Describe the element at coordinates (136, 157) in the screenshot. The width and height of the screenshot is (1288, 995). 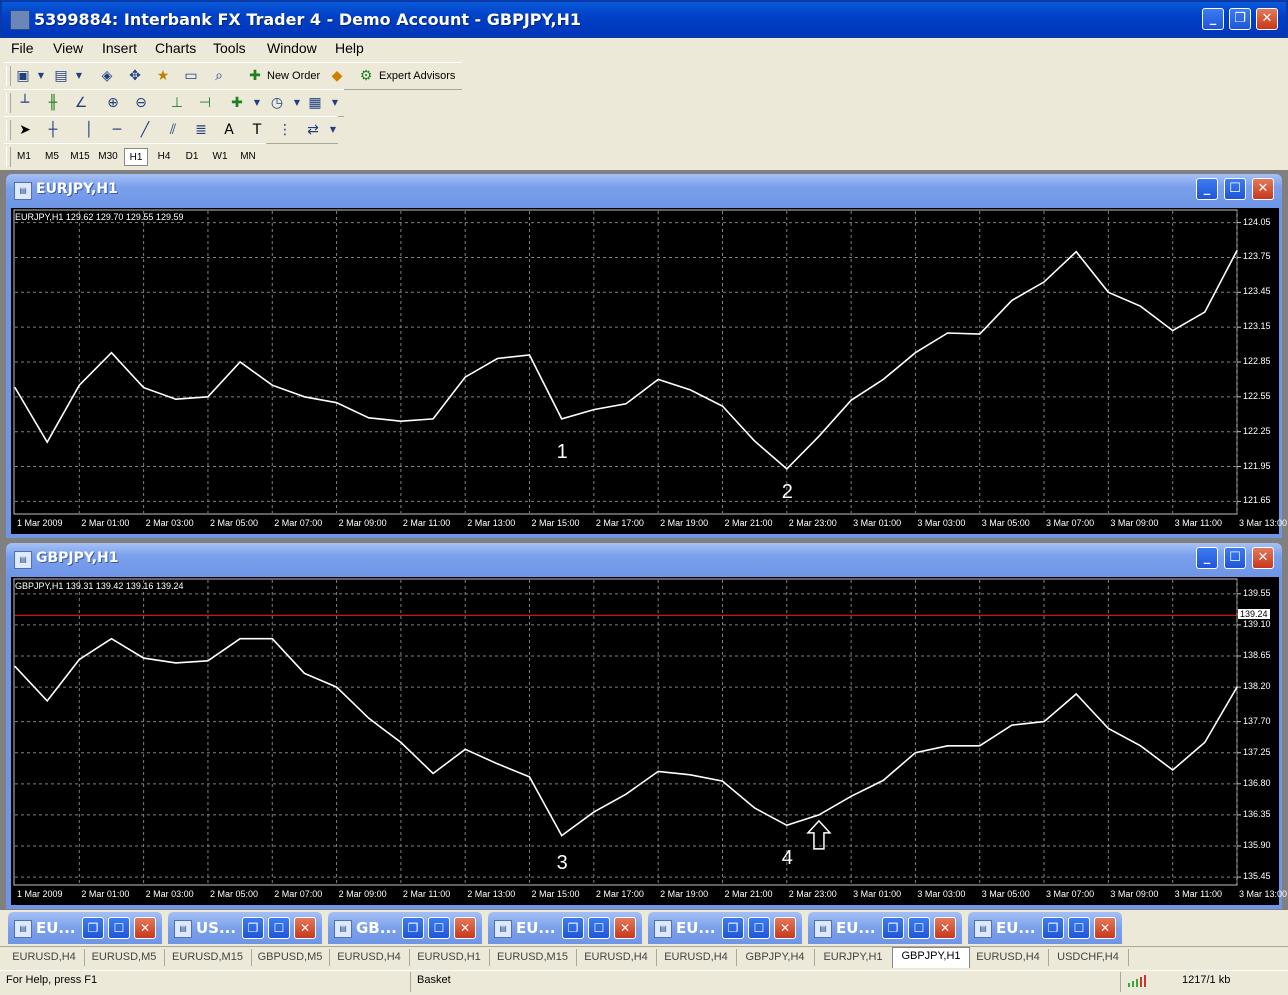
I see `timeframe-h1: H1` at that location.